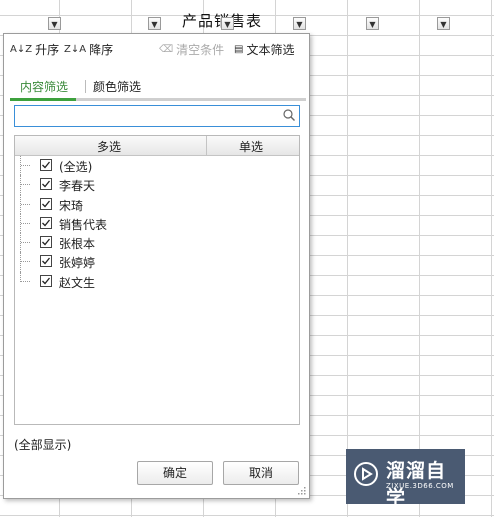 The width and height of the screenshot is (494, 517). What do you see at coordinates (77, 186) in the screenshot?
I see `item-label: 李春天` at bounding box center [77, 186].